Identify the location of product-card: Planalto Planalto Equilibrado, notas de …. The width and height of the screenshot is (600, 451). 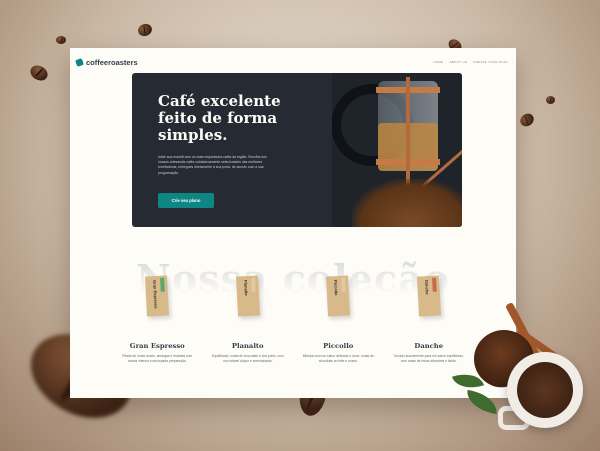
(248, 319).